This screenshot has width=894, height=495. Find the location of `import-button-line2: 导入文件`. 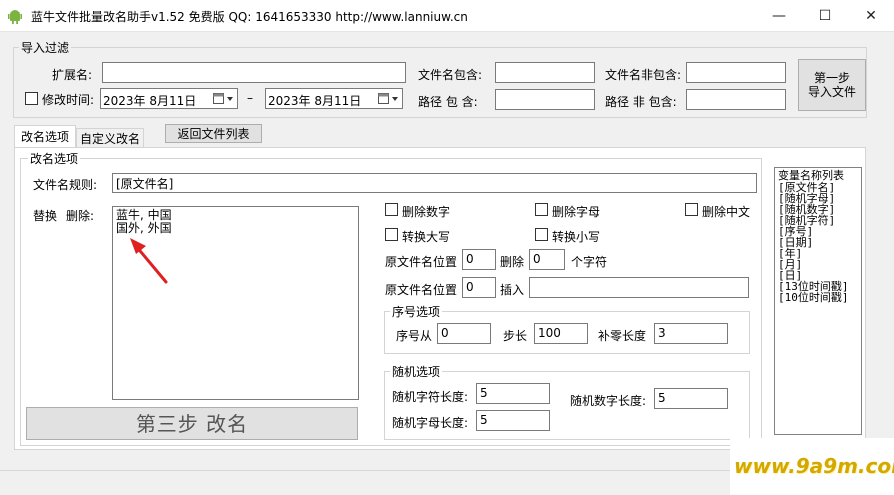

import-button-line2: 导入文件 is located at coordinates (831, 92).